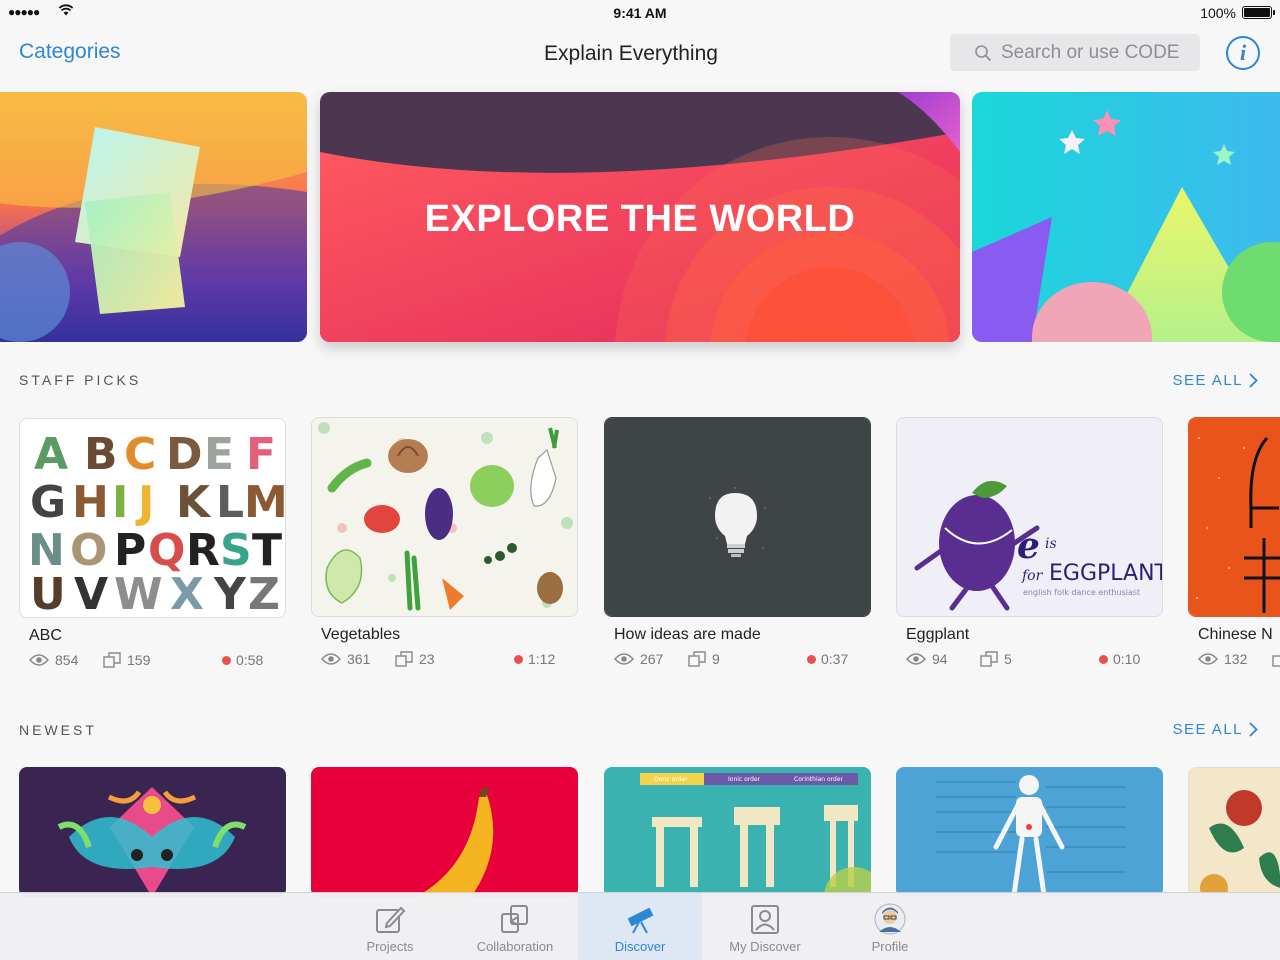 The width and height of the screenshot is (1280, 960). What do you see at coordinates (51, 454) in the screenshot?
I see `svg-text: A` at bounding box center [51, 454].